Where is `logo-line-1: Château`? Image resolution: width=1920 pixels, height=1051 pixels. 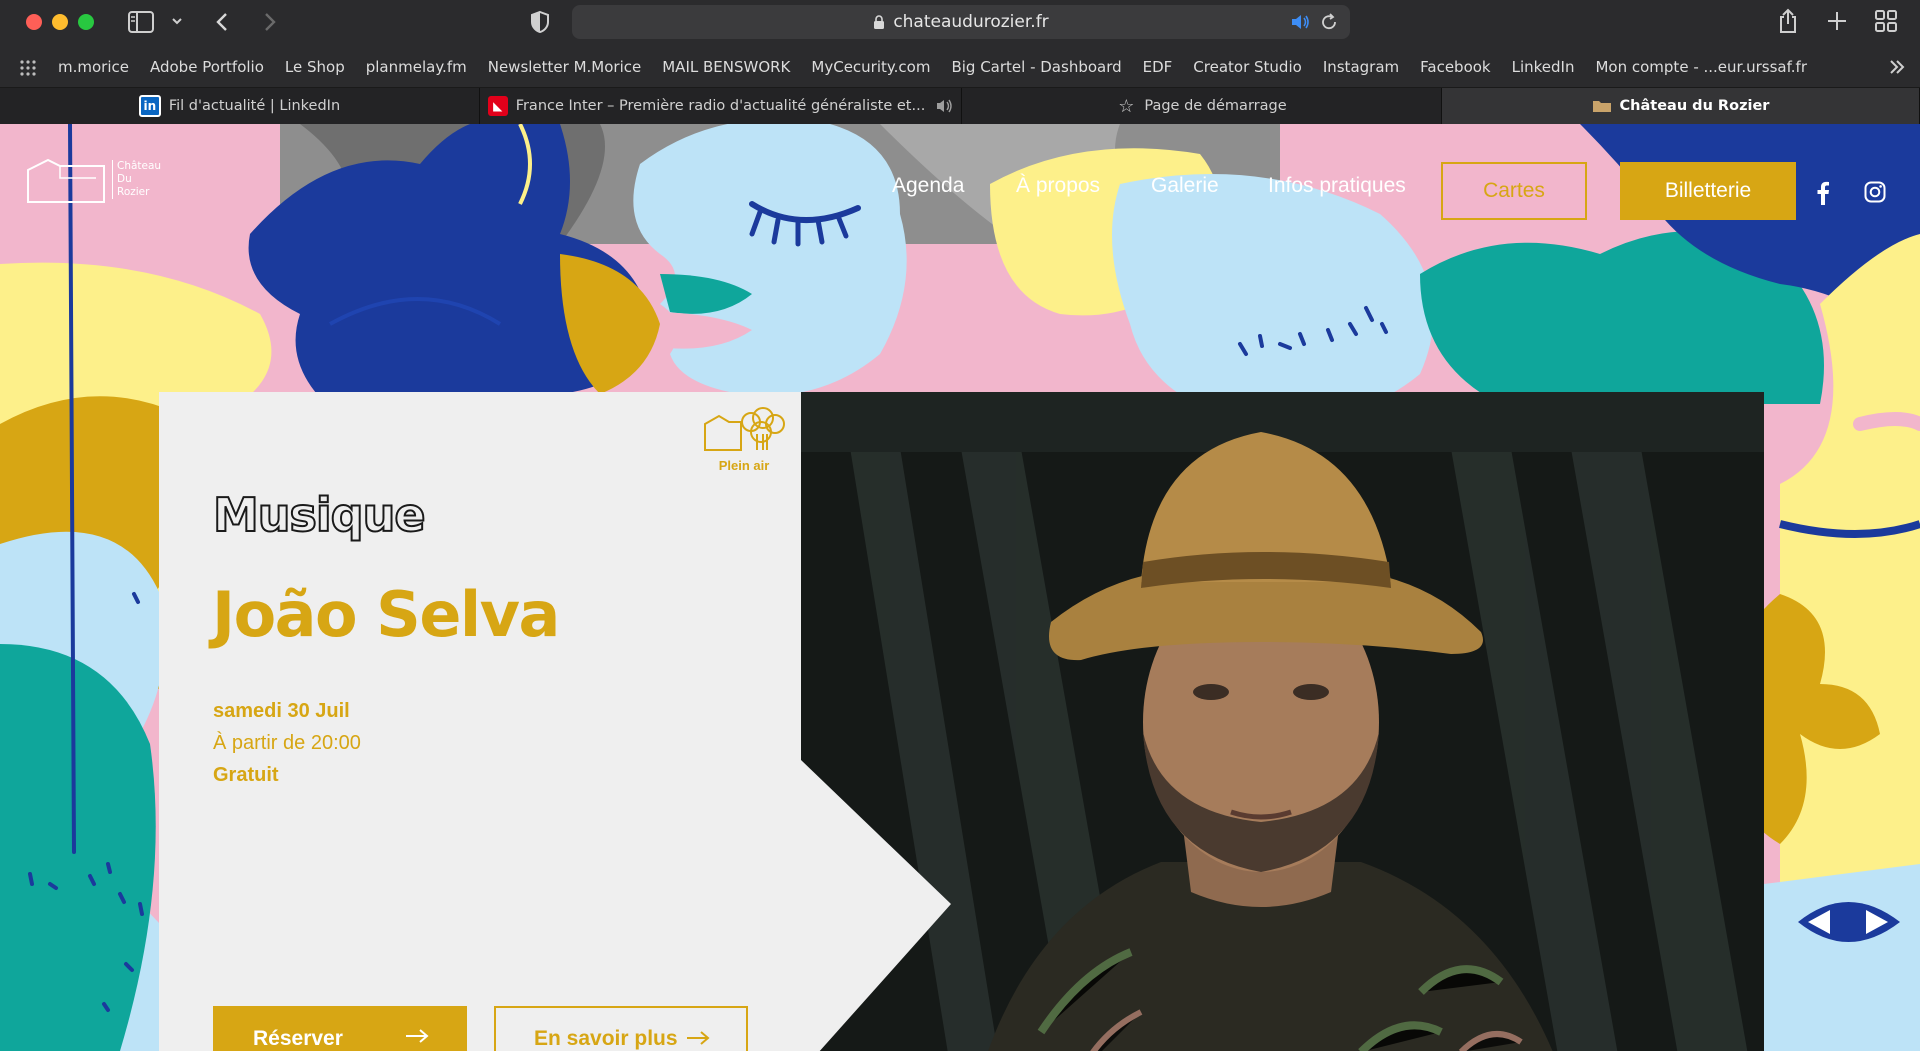 logo-line-1: Château is located at coordinates (139, 166).